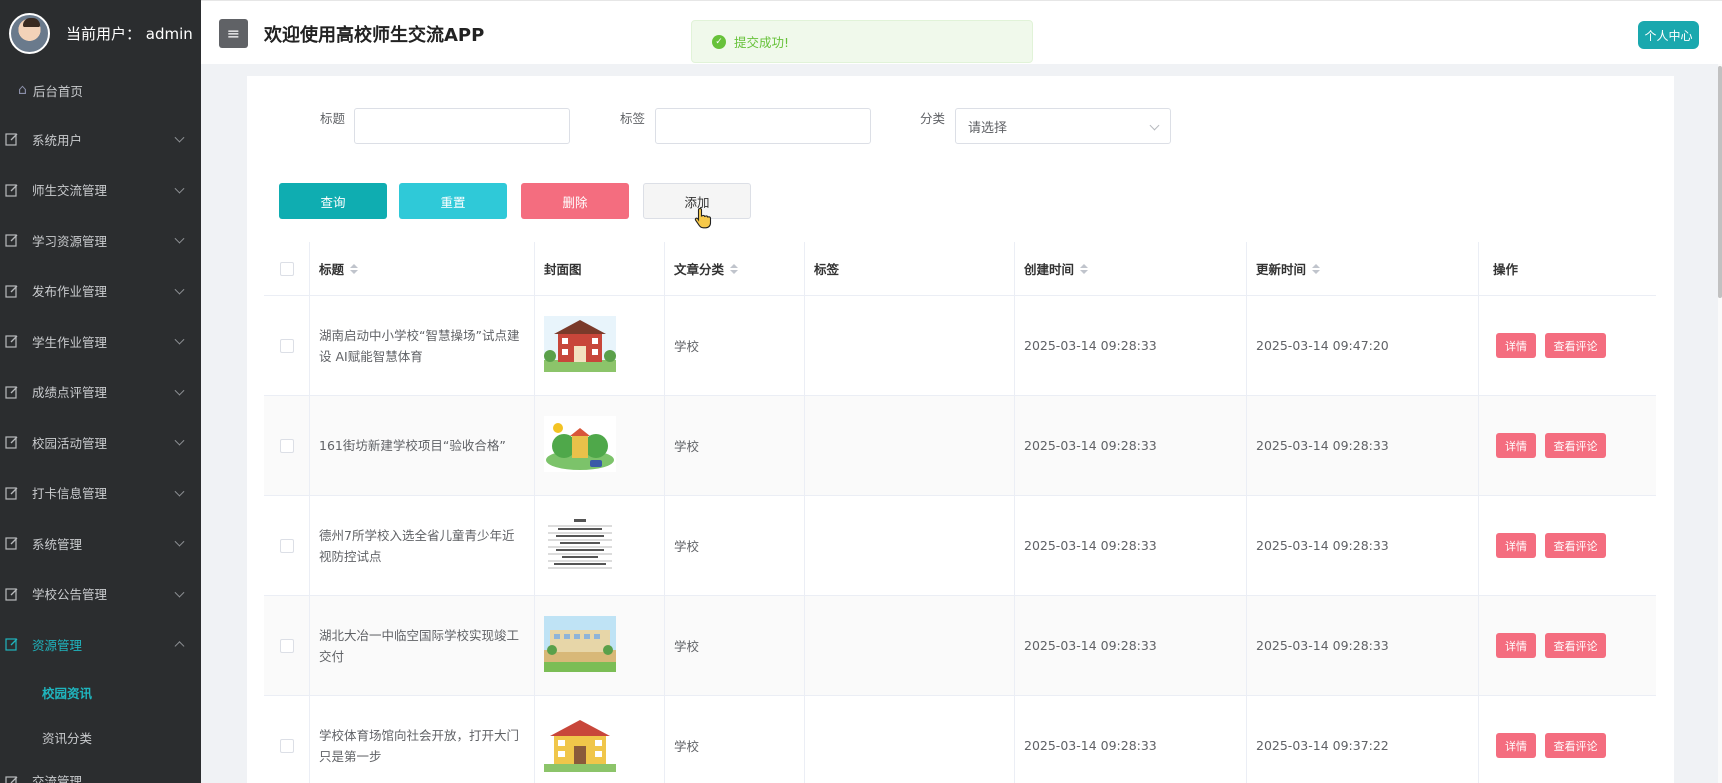 Image resolution: width=1722 pixels, height=783 pixels. Describe the element at coordinates (100, 190) in the screenshot. I see `sidebar-item-1: 师生交流管理` at that location.